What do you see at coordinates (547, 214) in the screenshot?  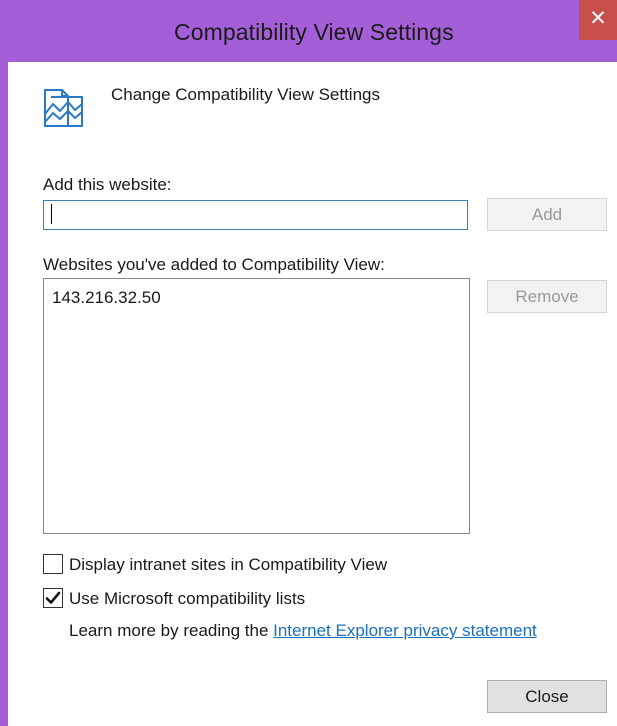 I see `add-button: Add` at bounding box center [547, 214].